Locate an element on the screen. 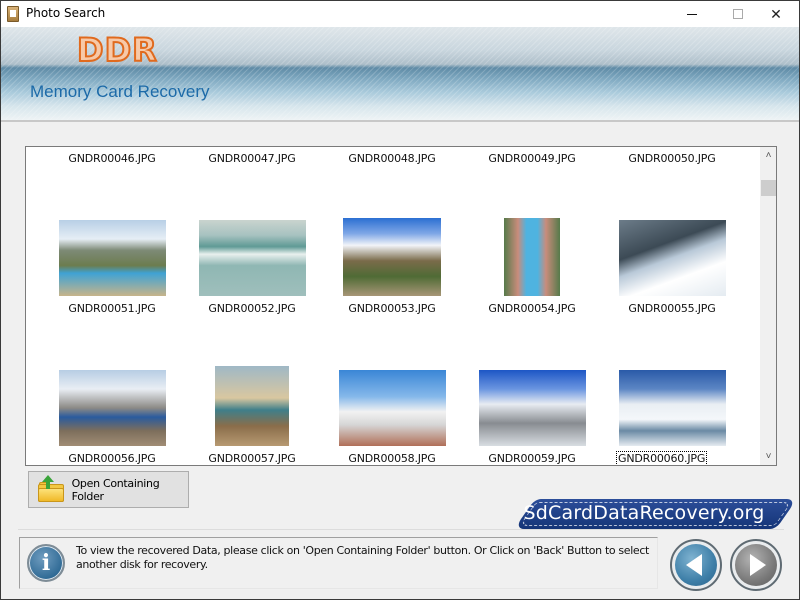 This screenshot has width=800, height=600. app-icon is located at coordinates (13, 14).